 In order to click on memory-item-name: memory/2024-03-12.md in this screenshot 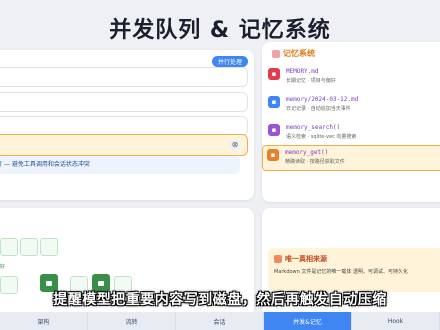, I will do `click(322, 99)`.